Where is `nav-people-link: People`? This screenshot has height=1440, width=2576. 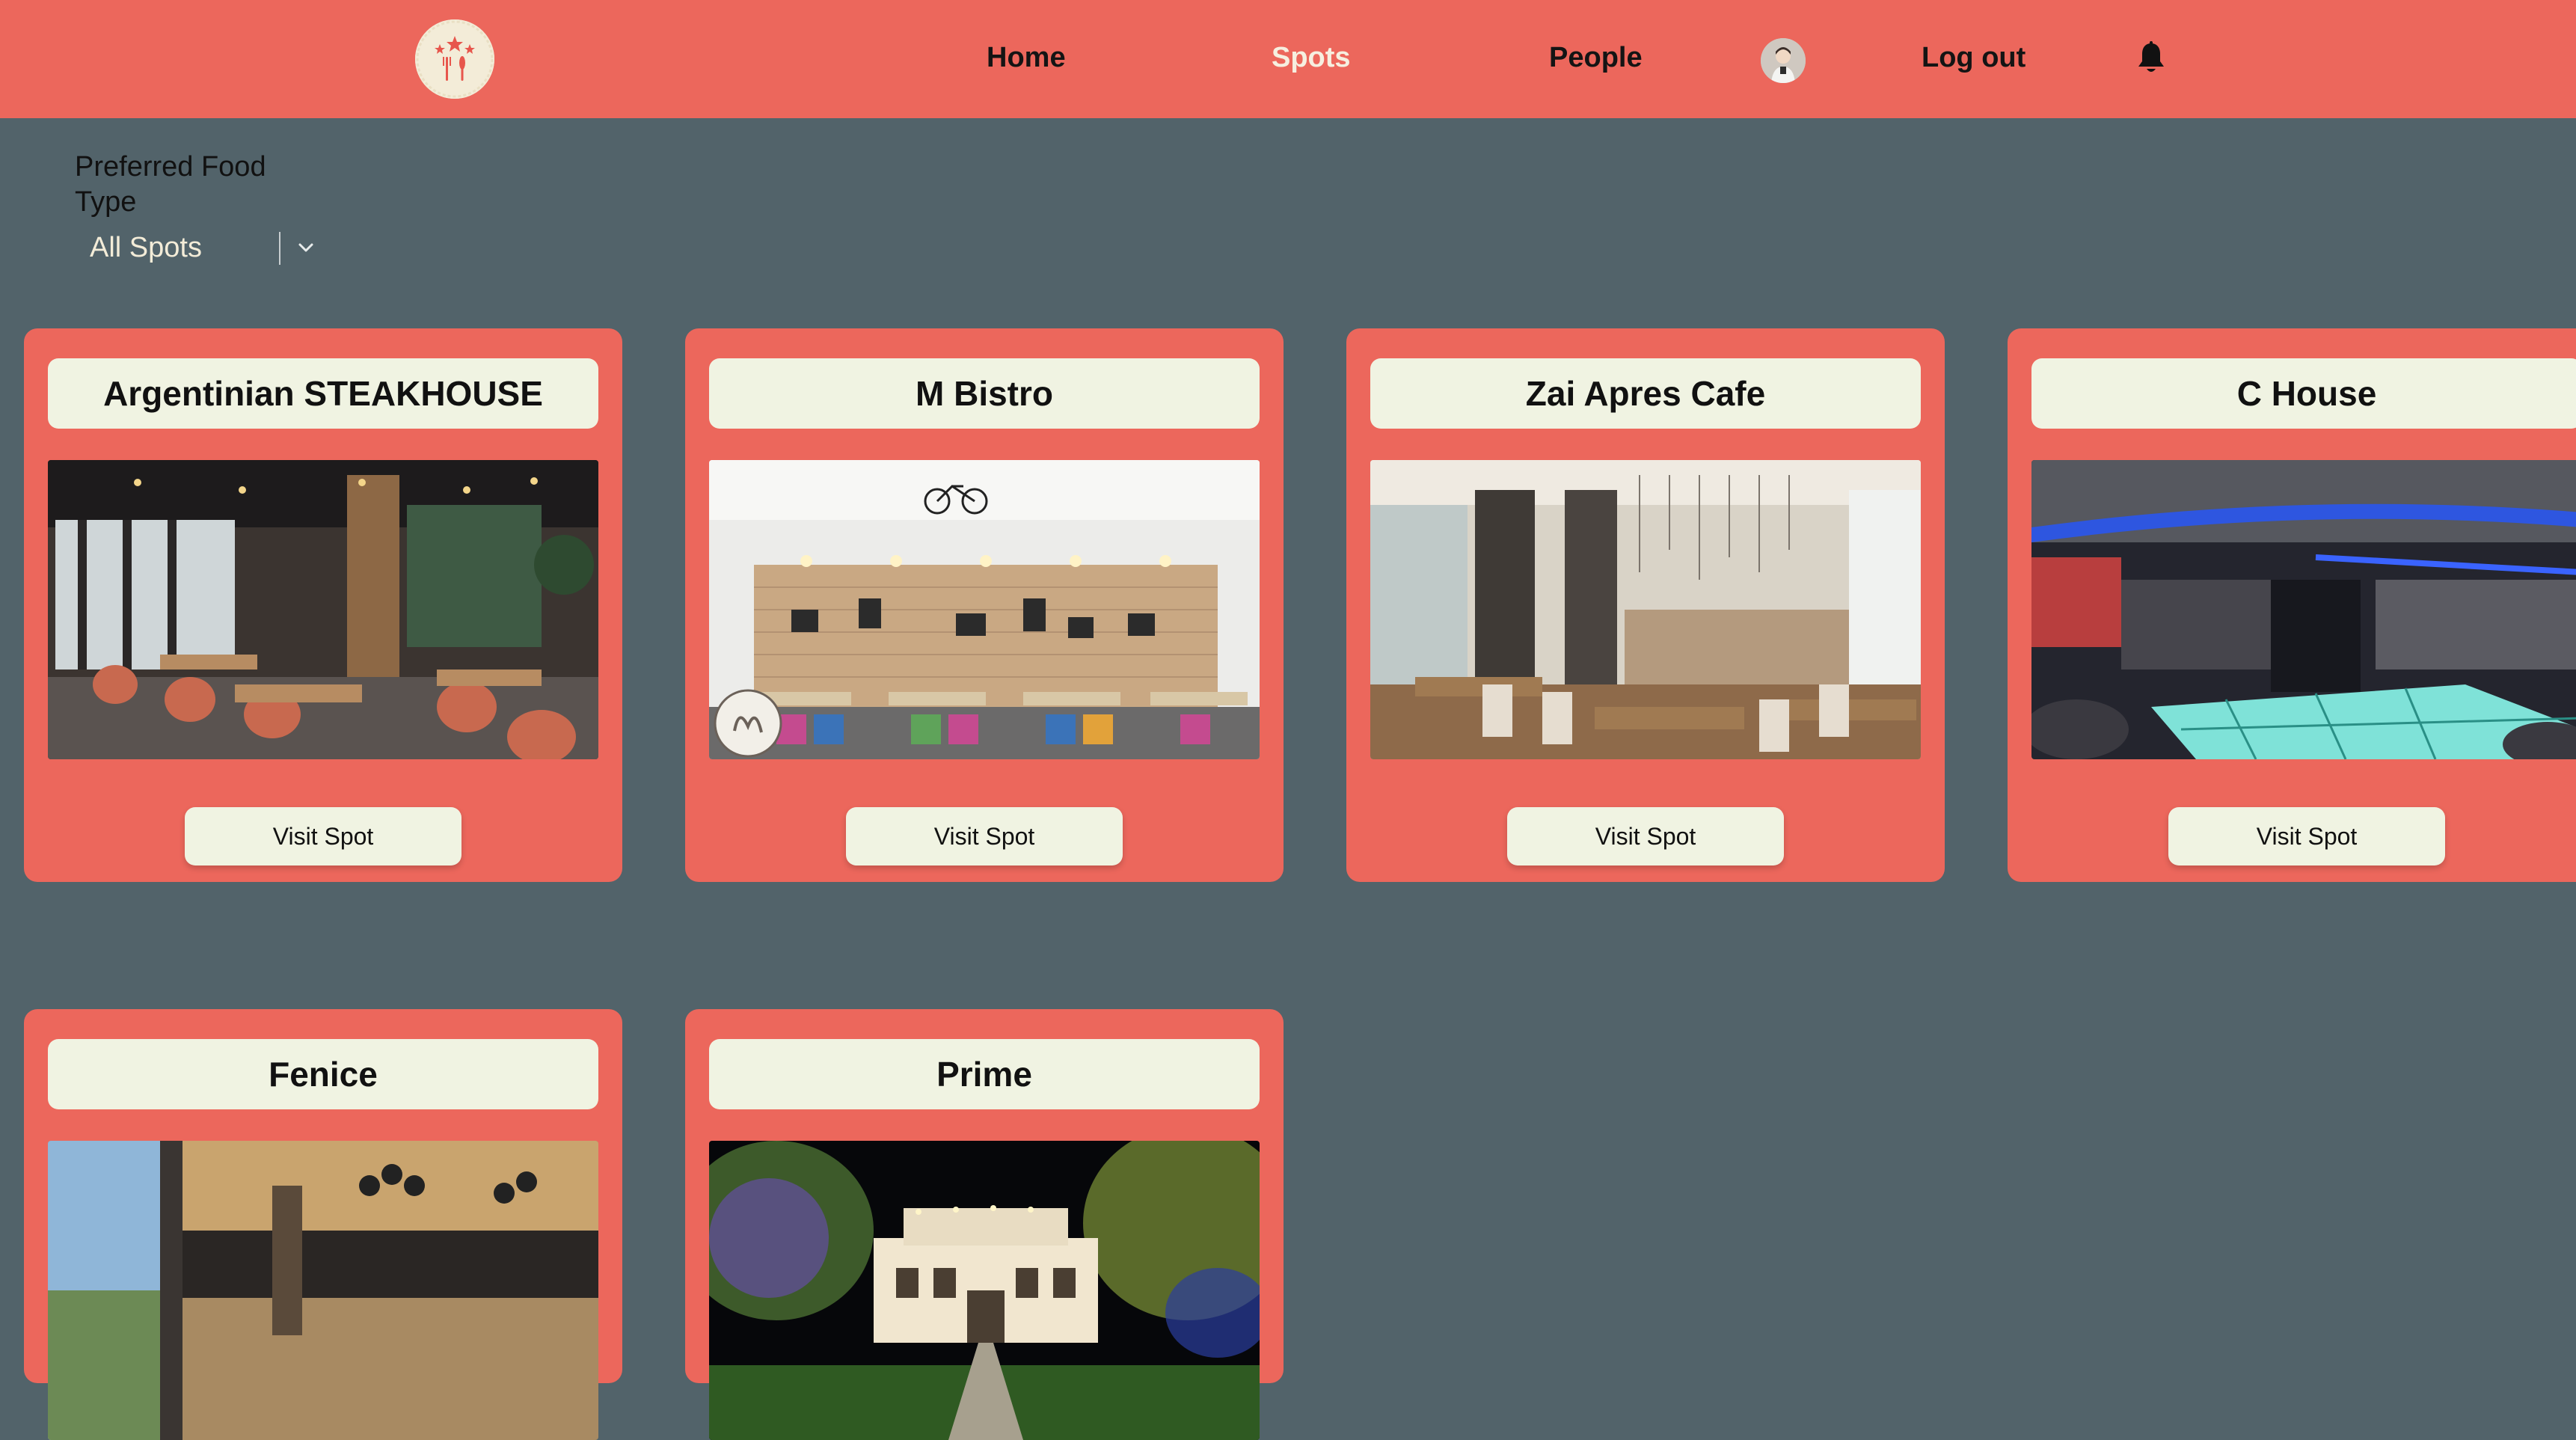
nav-people-link: People is located at coordinates (1596, 58).